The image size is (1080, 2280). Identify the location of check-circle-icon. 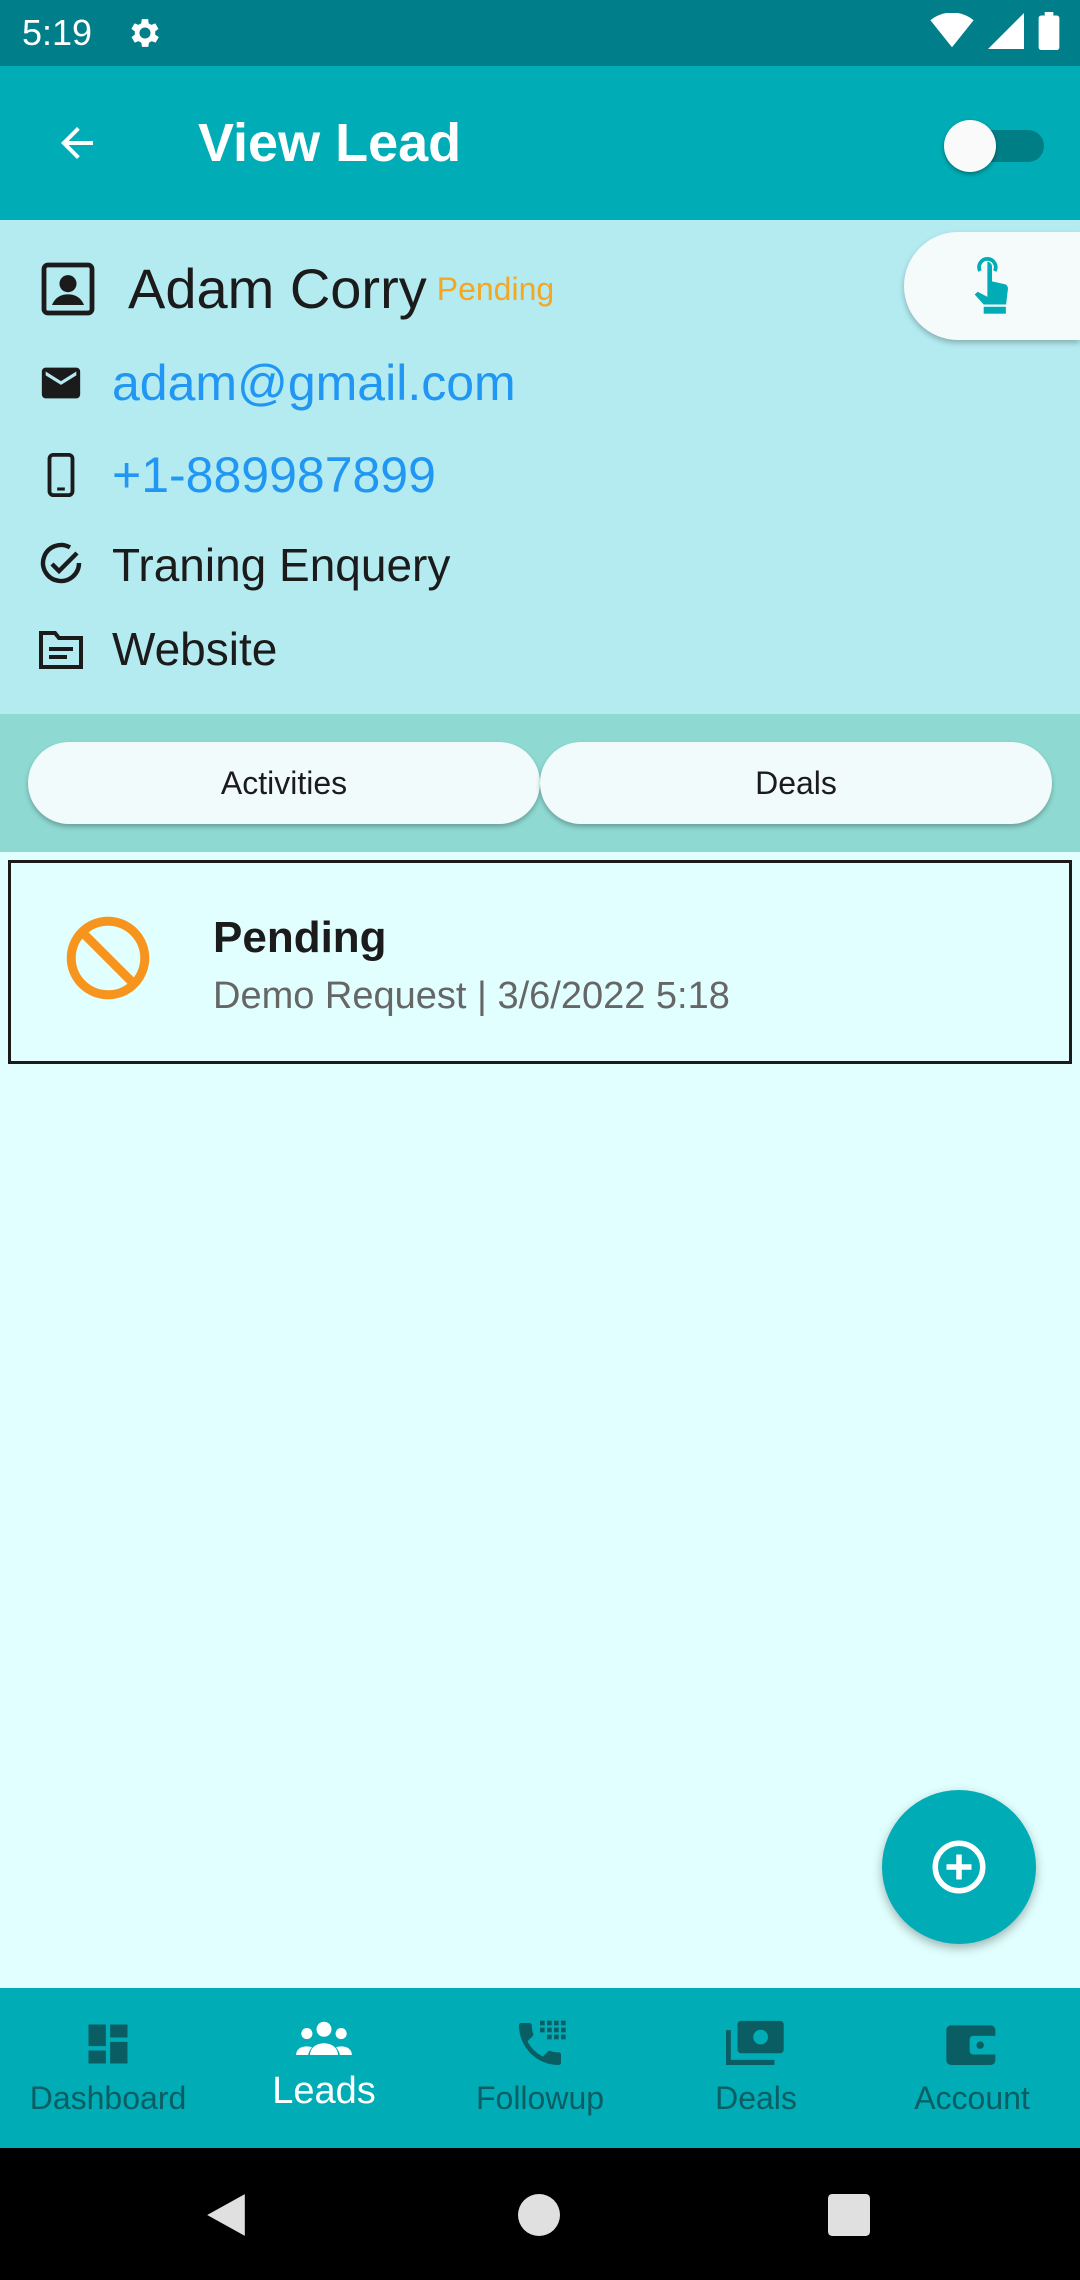
(61, 565).